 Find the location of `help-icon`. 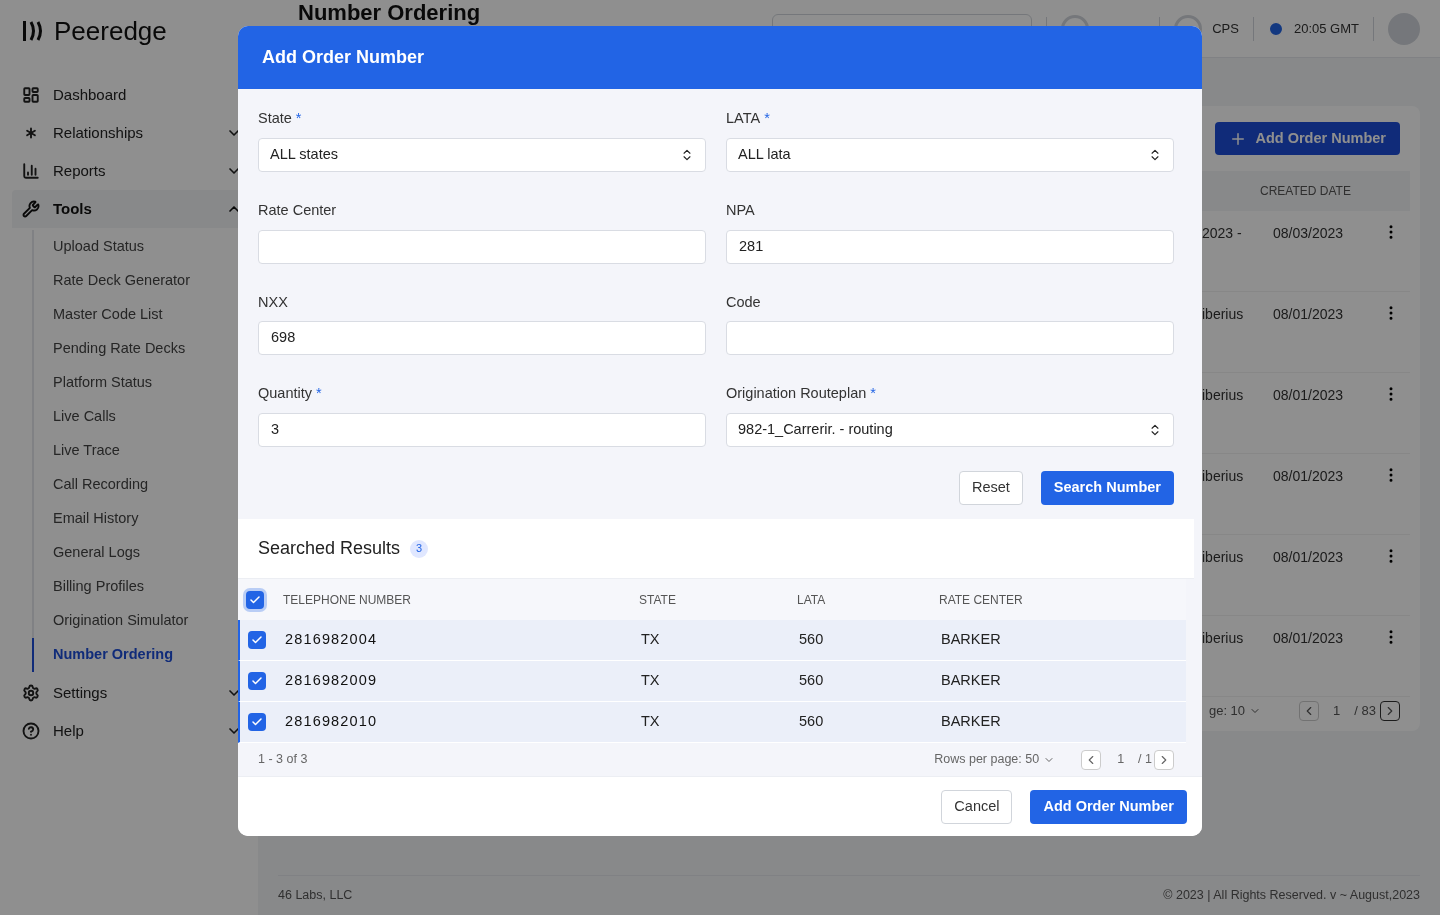

help-icon is located at coordinates (31, 731).